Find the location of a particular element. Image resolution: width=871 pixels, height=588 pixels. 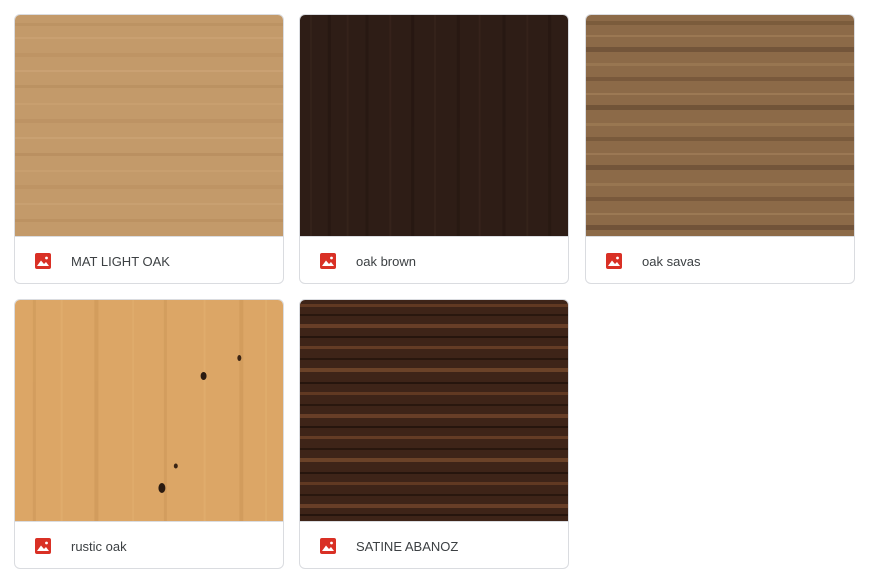

file-card-footer: oak brown is located at coordinates (434, 259).